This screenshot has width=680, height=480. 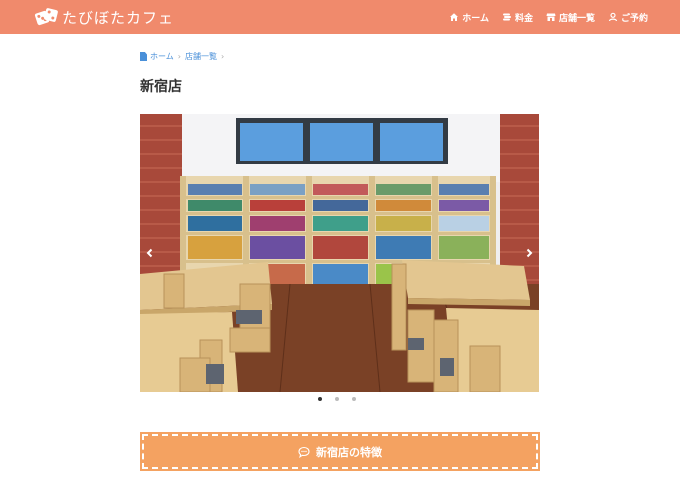 I want to click on nav-item-stores: 店舗一覧, so click(x=570, y=17).